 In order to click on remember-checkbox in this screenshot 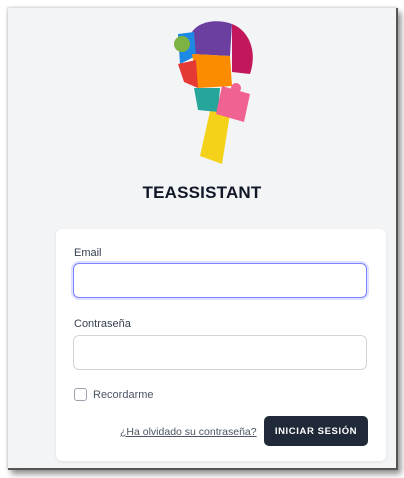, I will do `click(80, 394)`.